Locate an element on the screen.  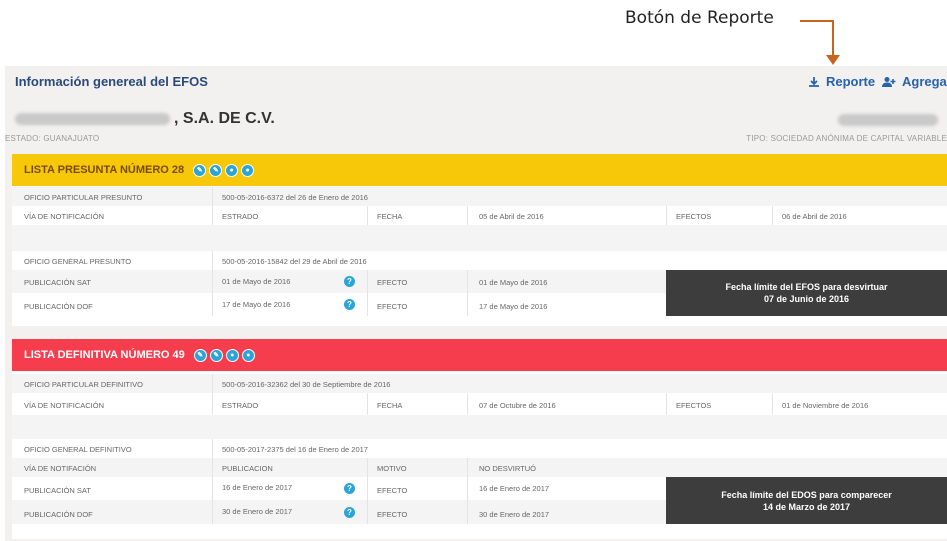
deadline-text: Fecha límite del EDOS para comparecer is located at coordinates (806, 494).